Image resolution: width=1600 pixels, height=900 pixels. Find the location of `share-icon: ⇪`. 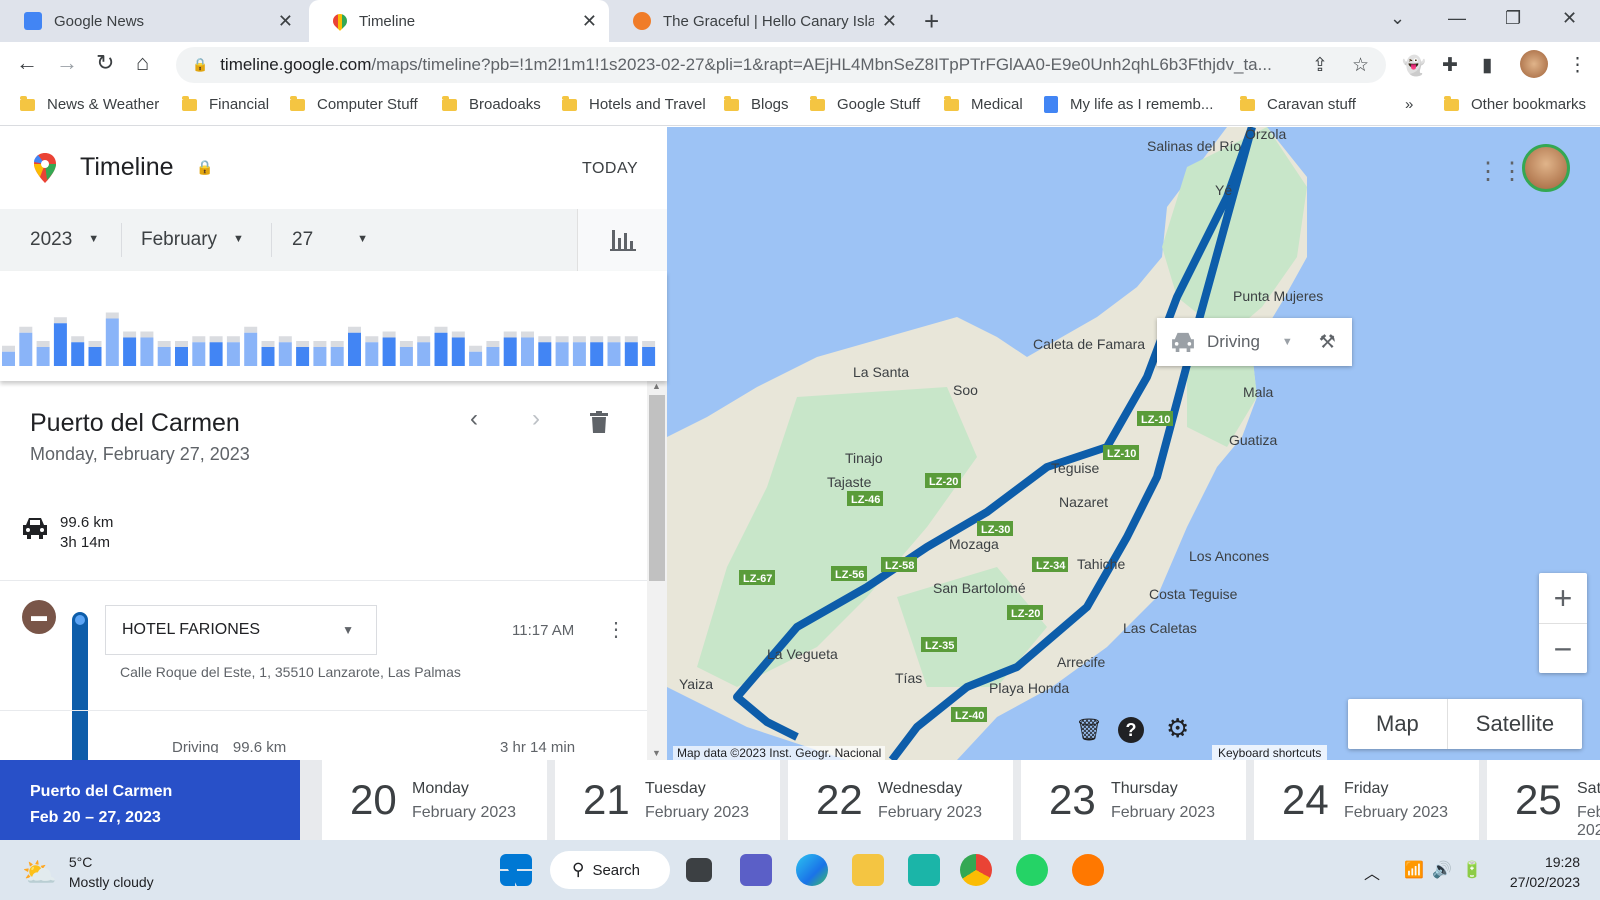

share-icon: ⇪ is located at coordinates (1320, 65).